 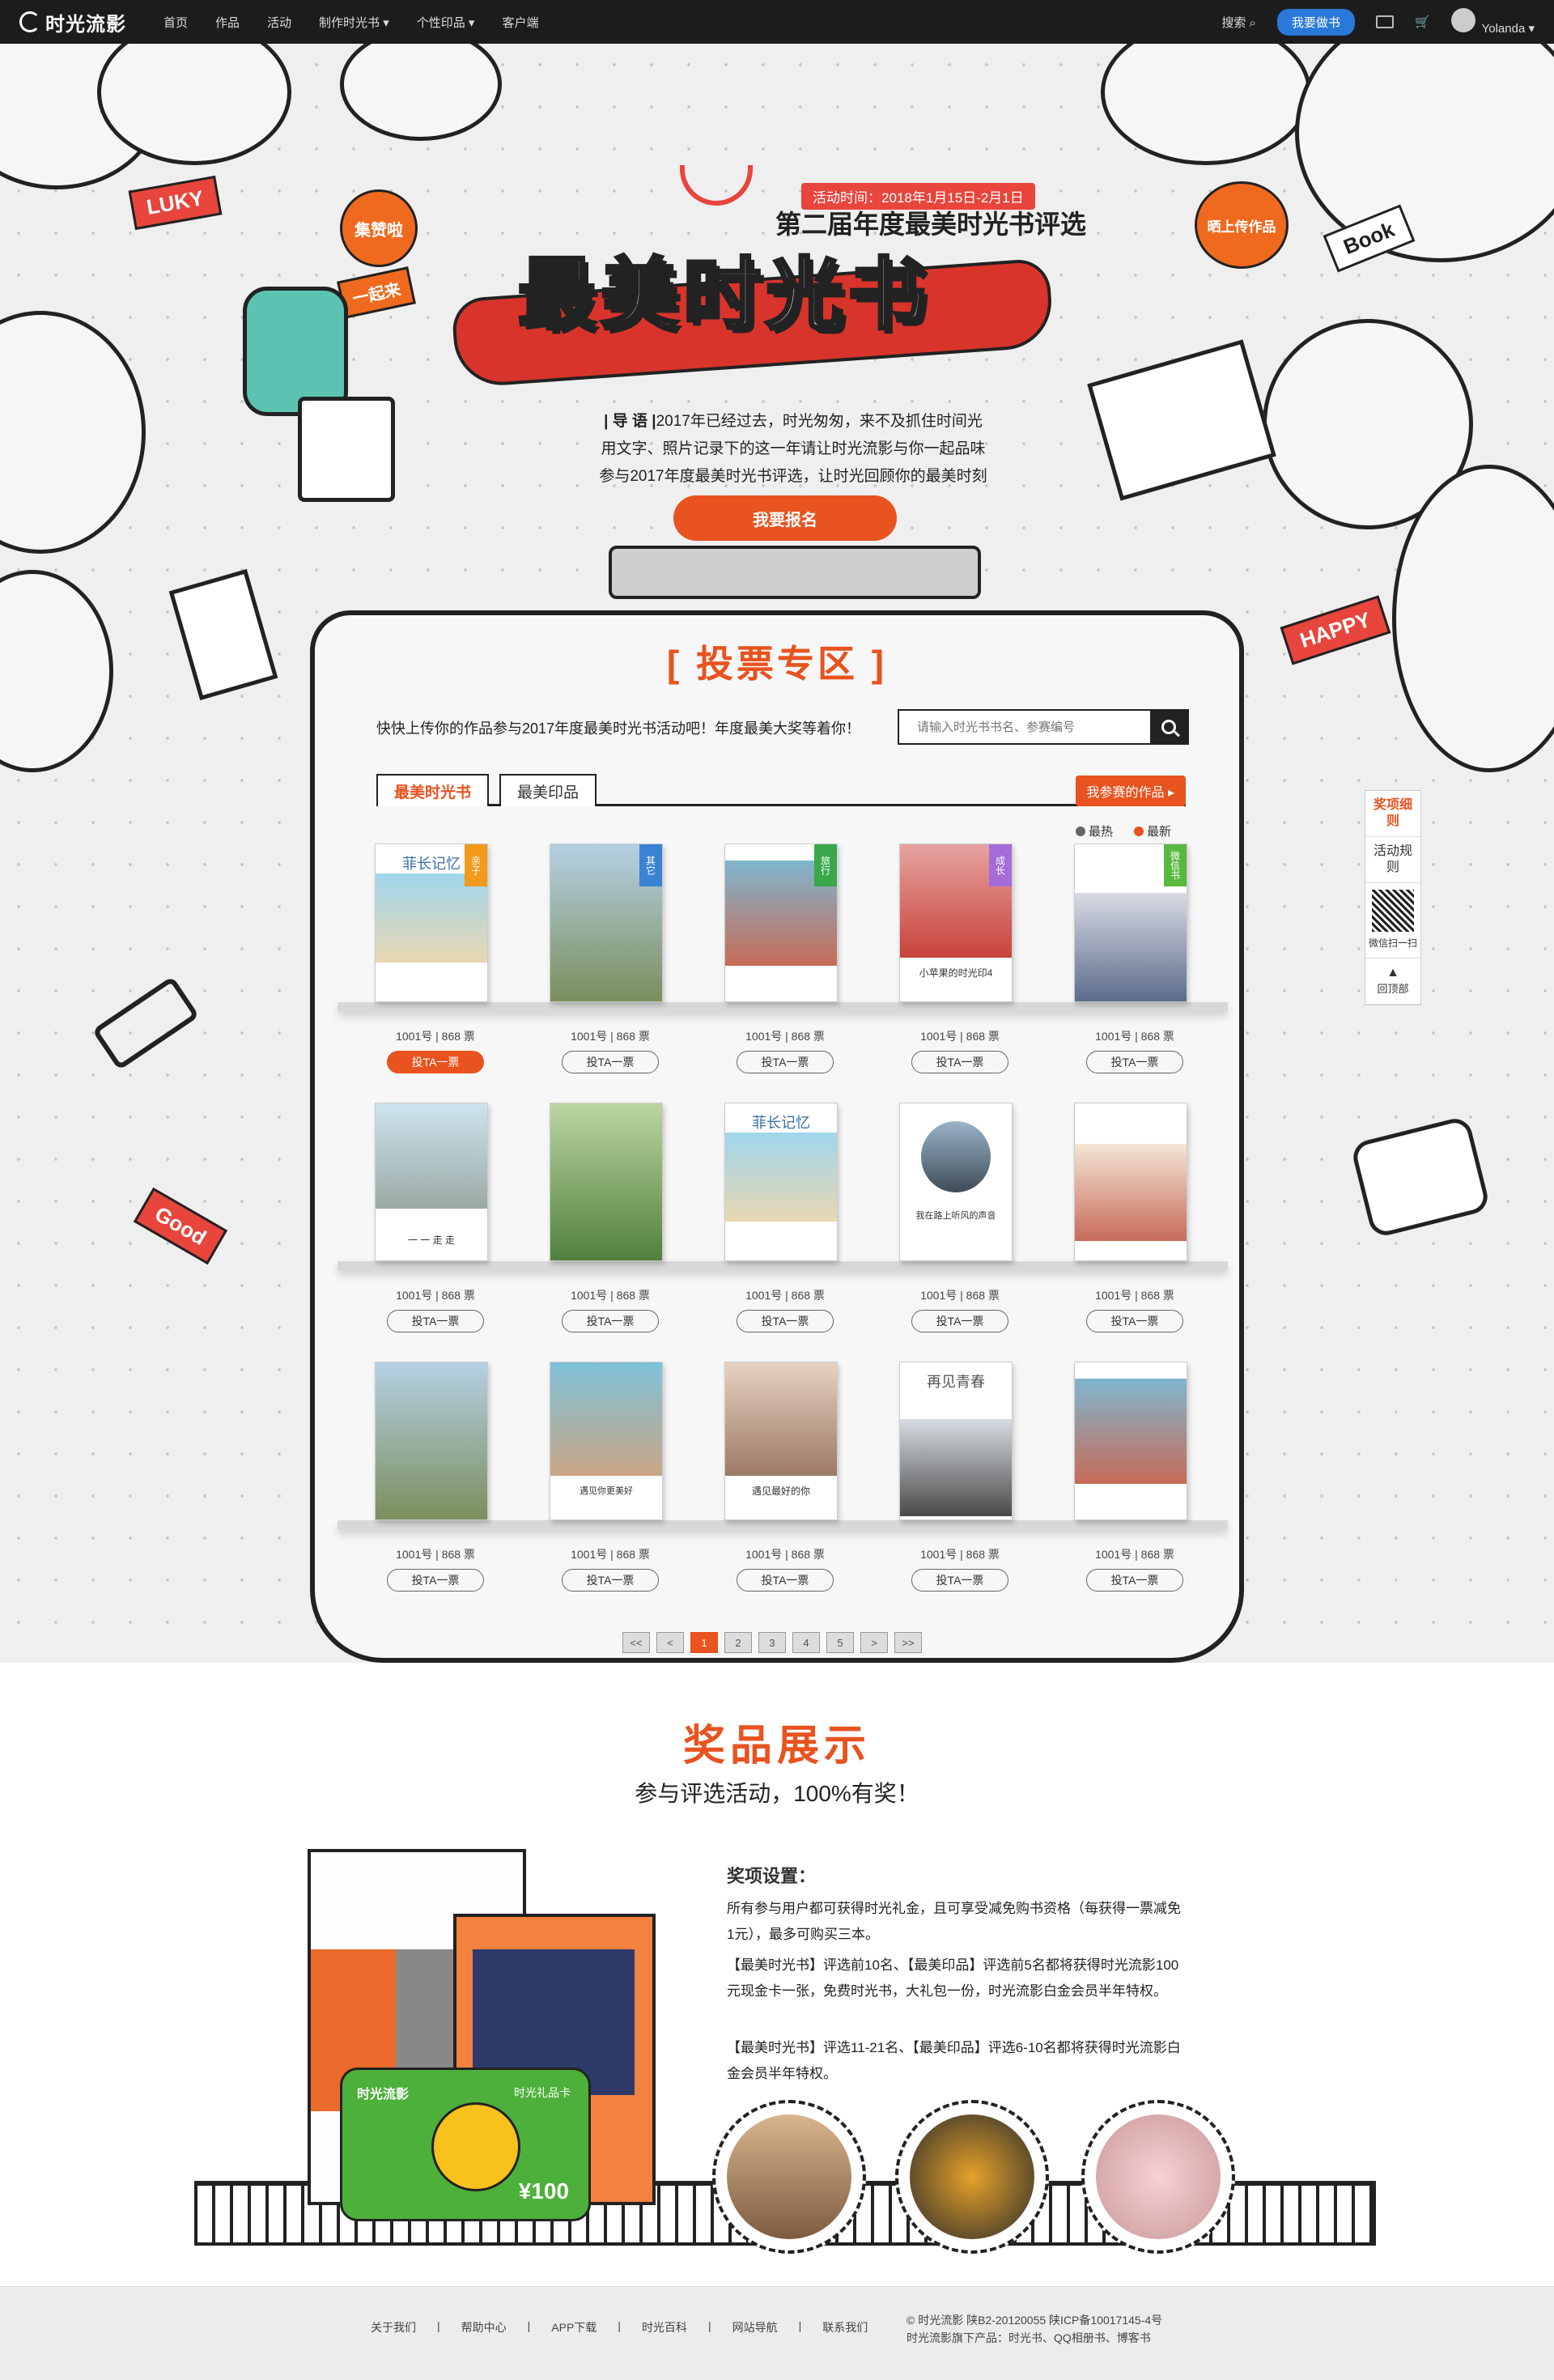 I want to click on book-item: 遇见最好的你 1001号 | 868 票 投TA一票, so click(x=785, y=1477).